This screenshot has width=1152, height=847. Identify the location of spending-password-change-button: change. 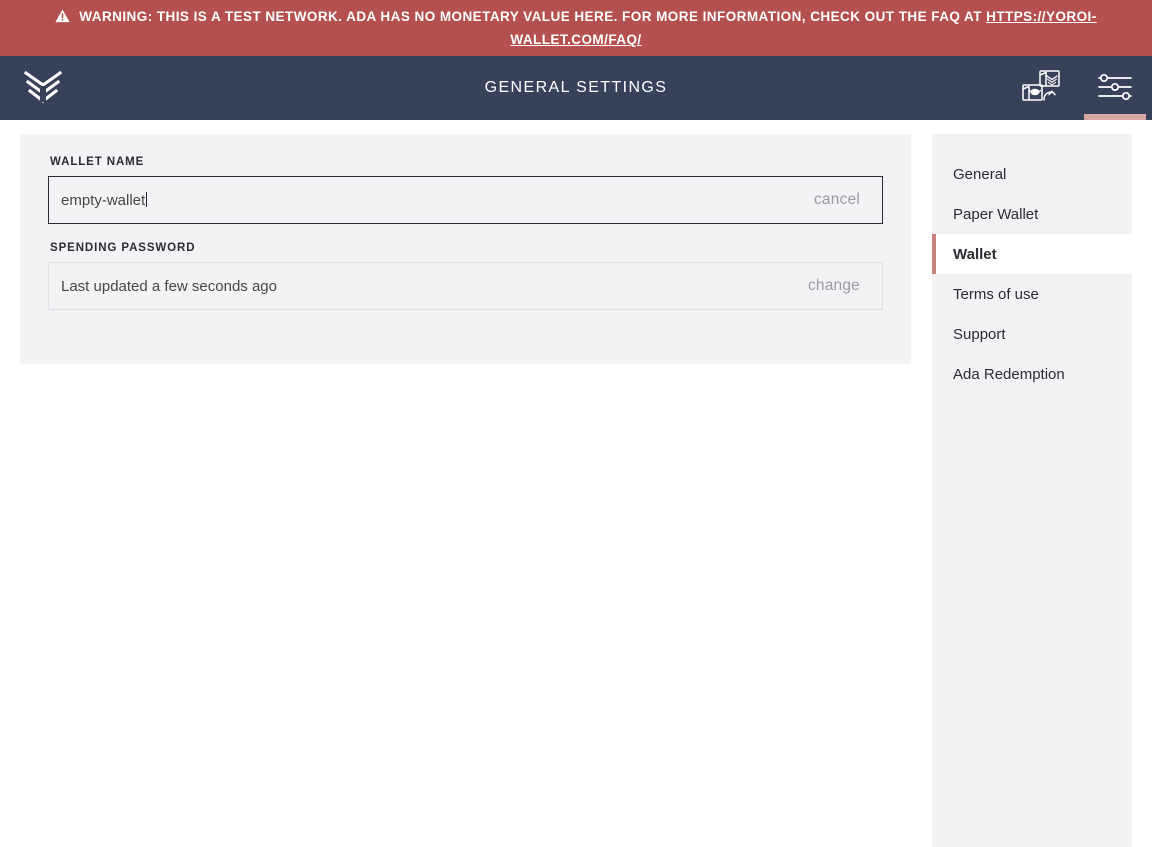
(836, 286).